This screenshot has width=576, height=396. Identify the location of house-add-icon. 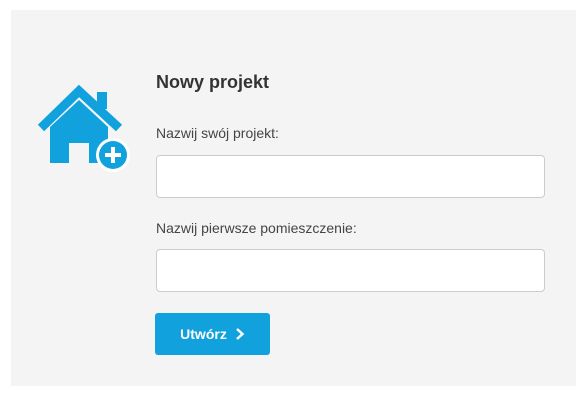
(83, 128).